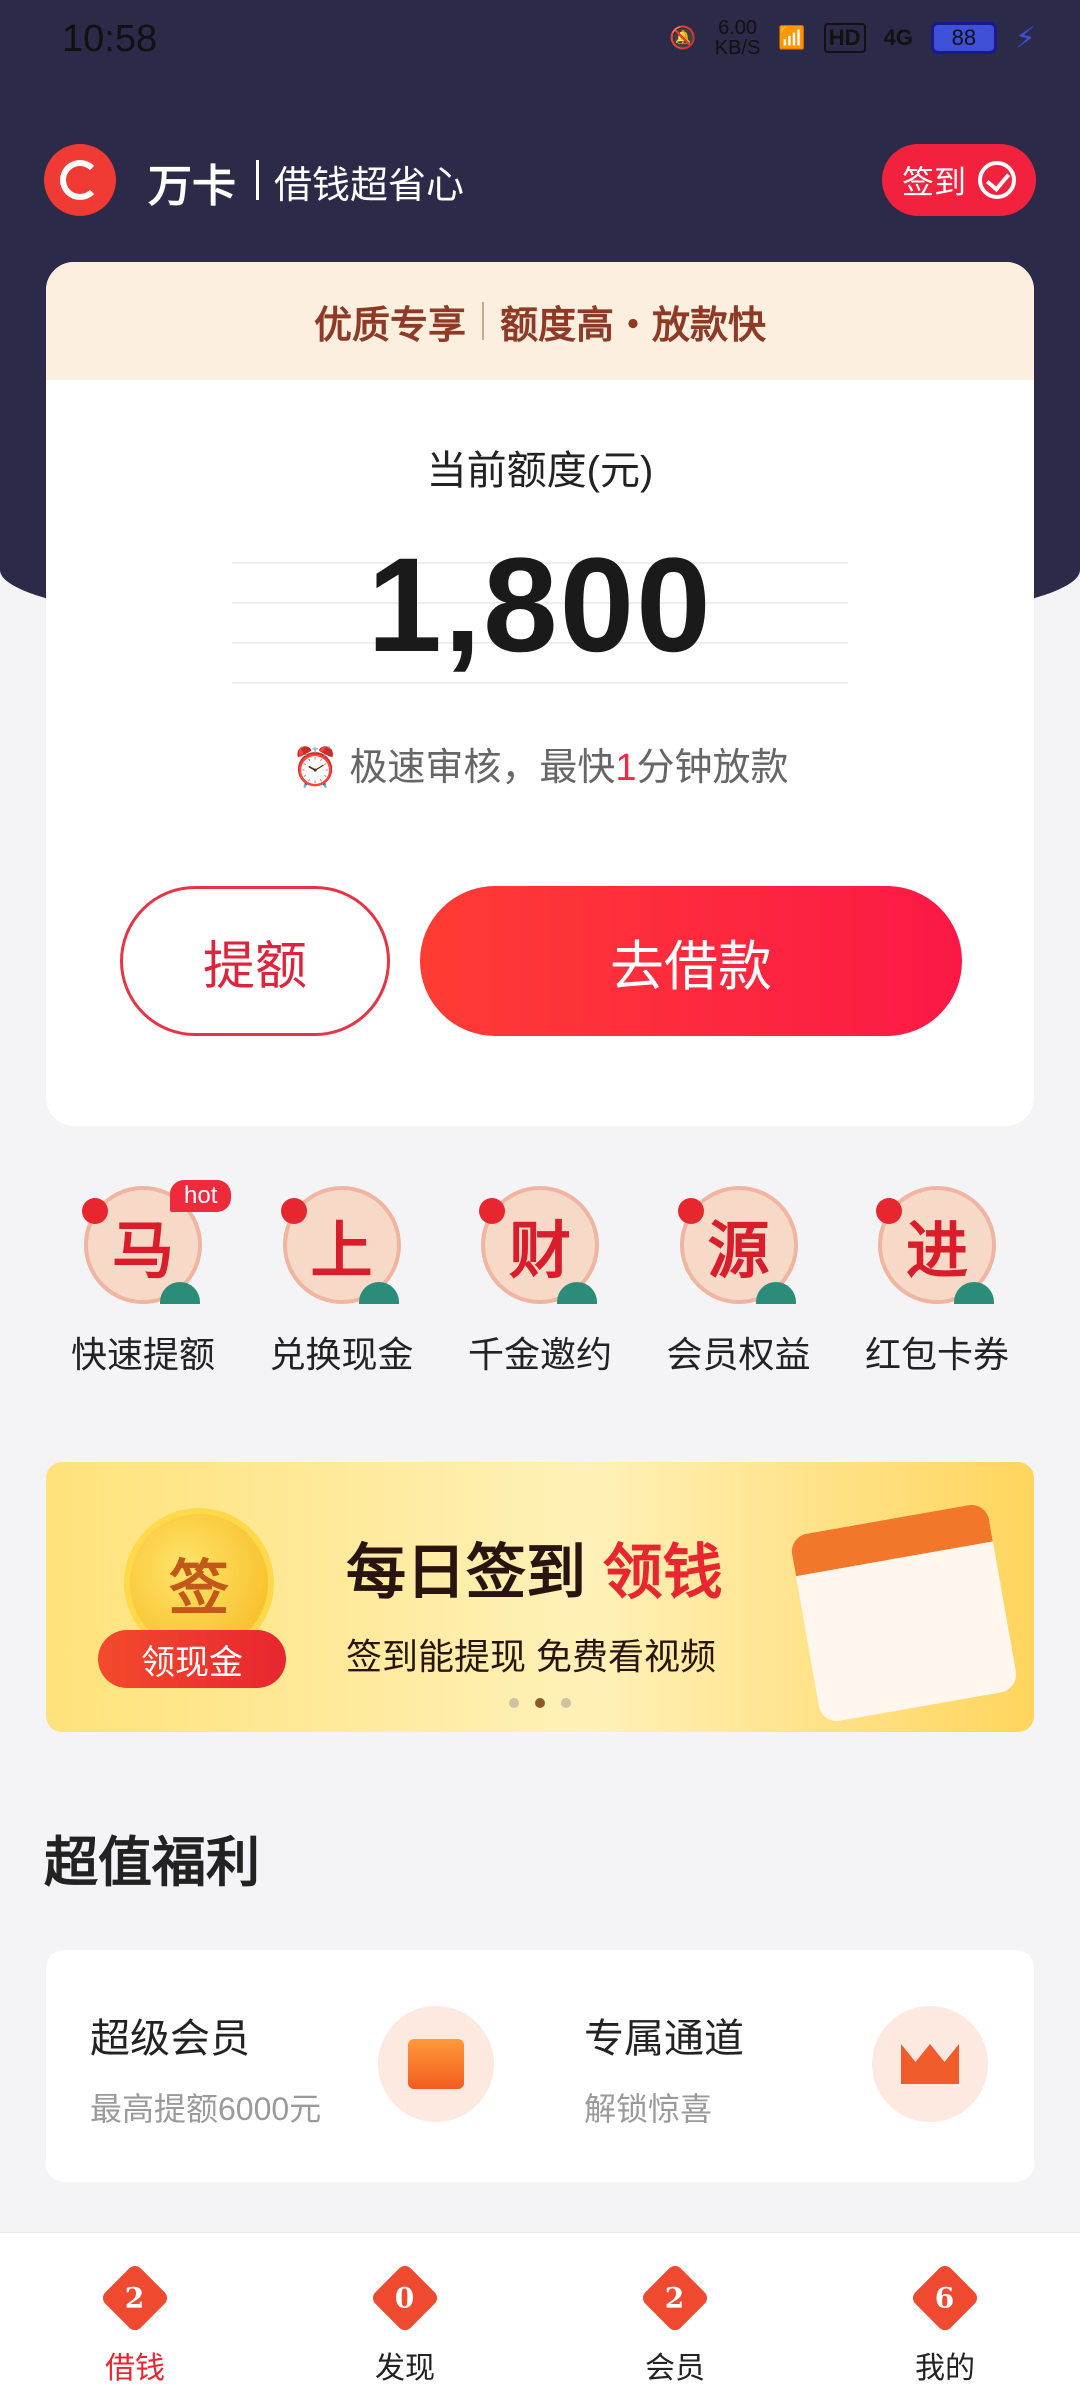  What do you see at coordinates (691, 961) in the screenshot?
I see `borrow-button: 去借款` at bounding box center [691, 961].